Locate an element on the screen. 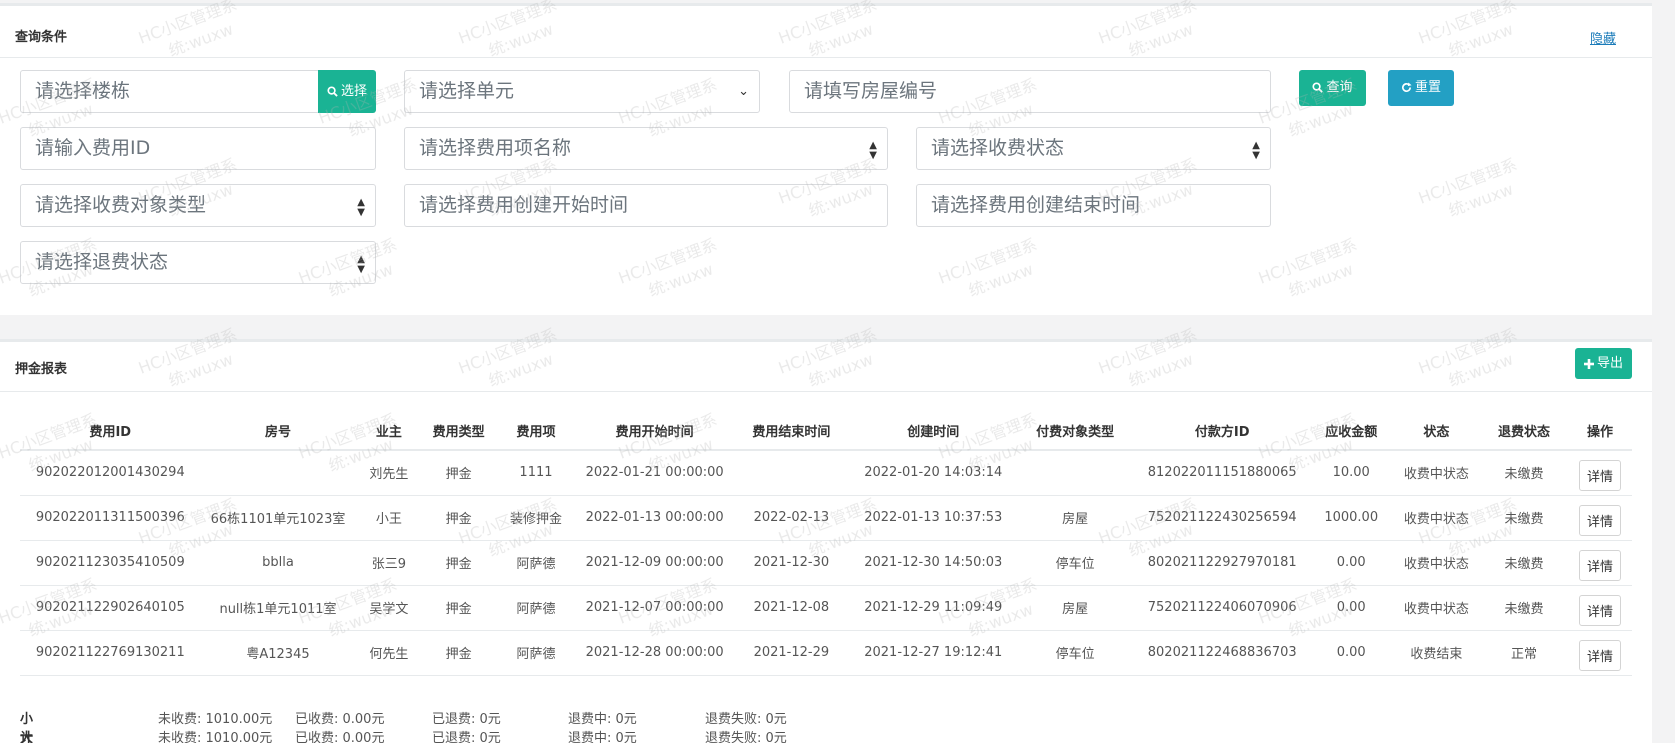 The height and width of the screenshot is (743, 1675). table-cell: 752021122406070906 is located at coordinates (1222, 608).